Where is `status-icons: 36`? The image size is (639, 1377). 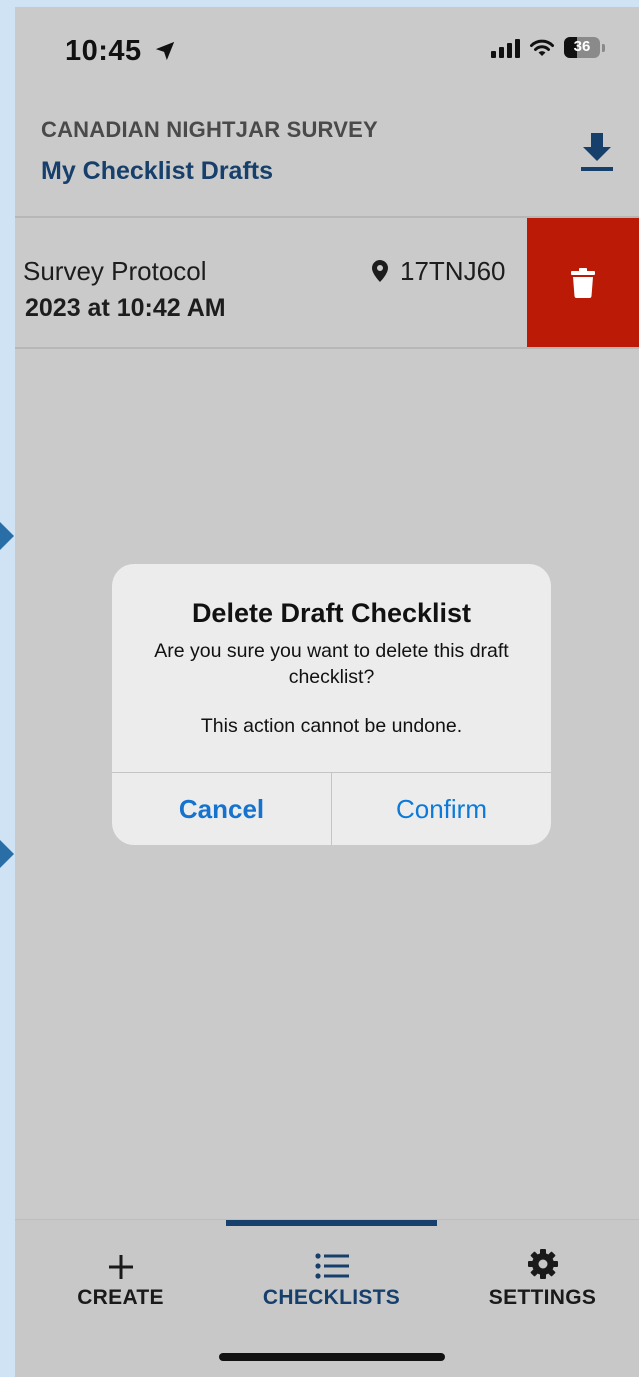 status-icons: 36 is located at coordinates (548, 47).